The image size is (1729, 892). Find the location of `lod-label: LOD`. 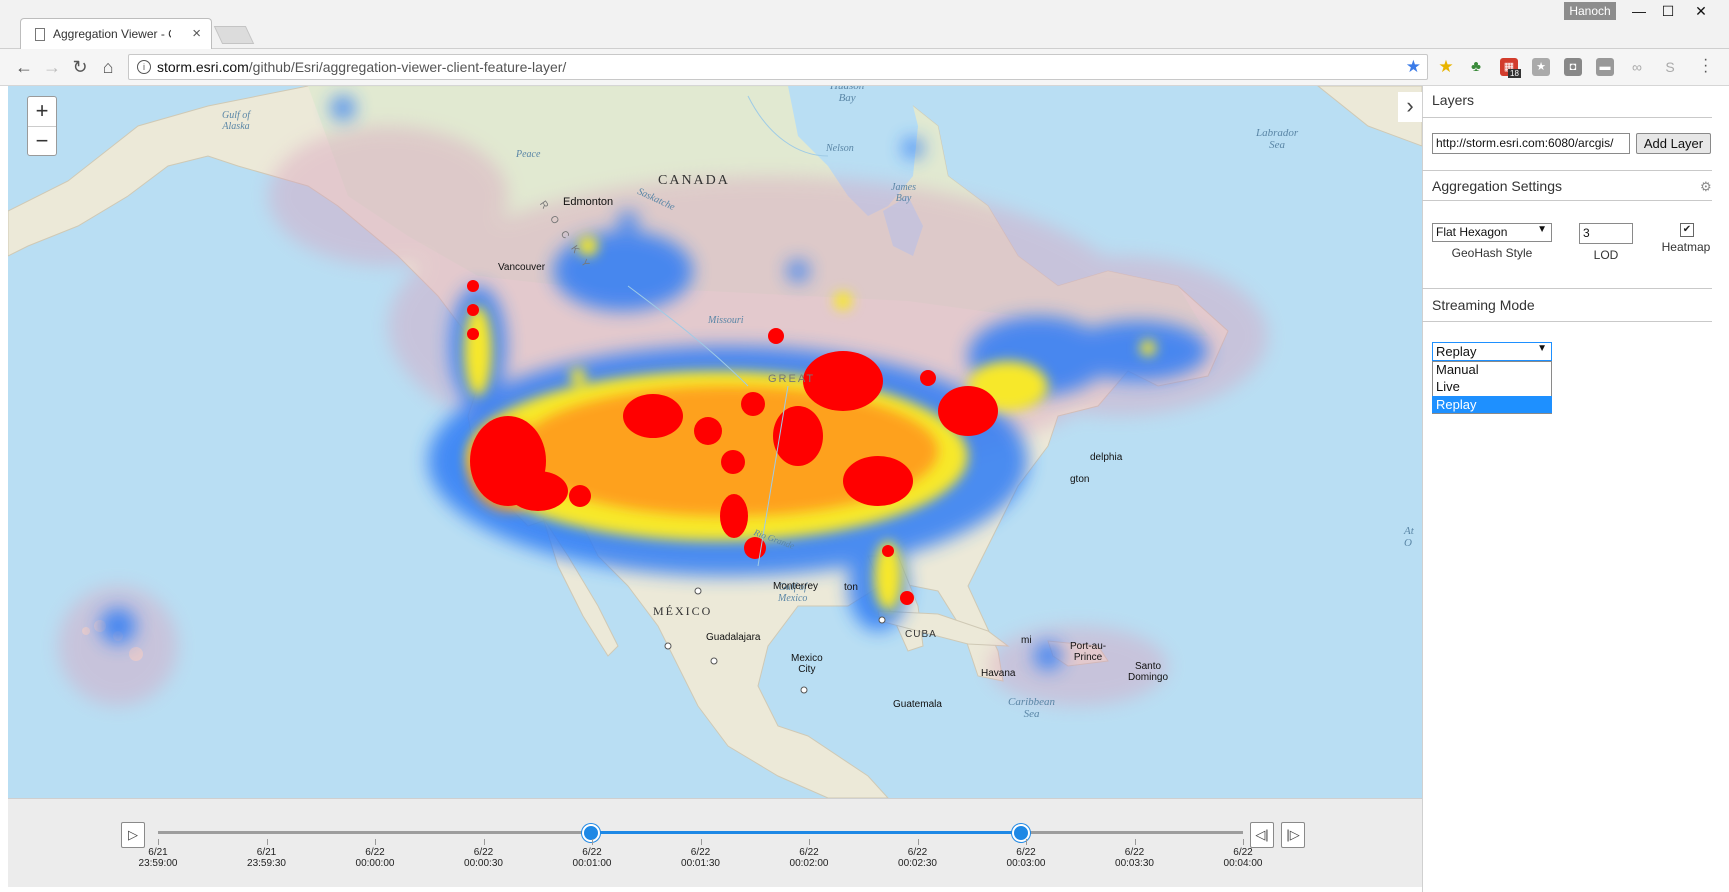

lod-label: LOD is located at coordinates (1606, 255).